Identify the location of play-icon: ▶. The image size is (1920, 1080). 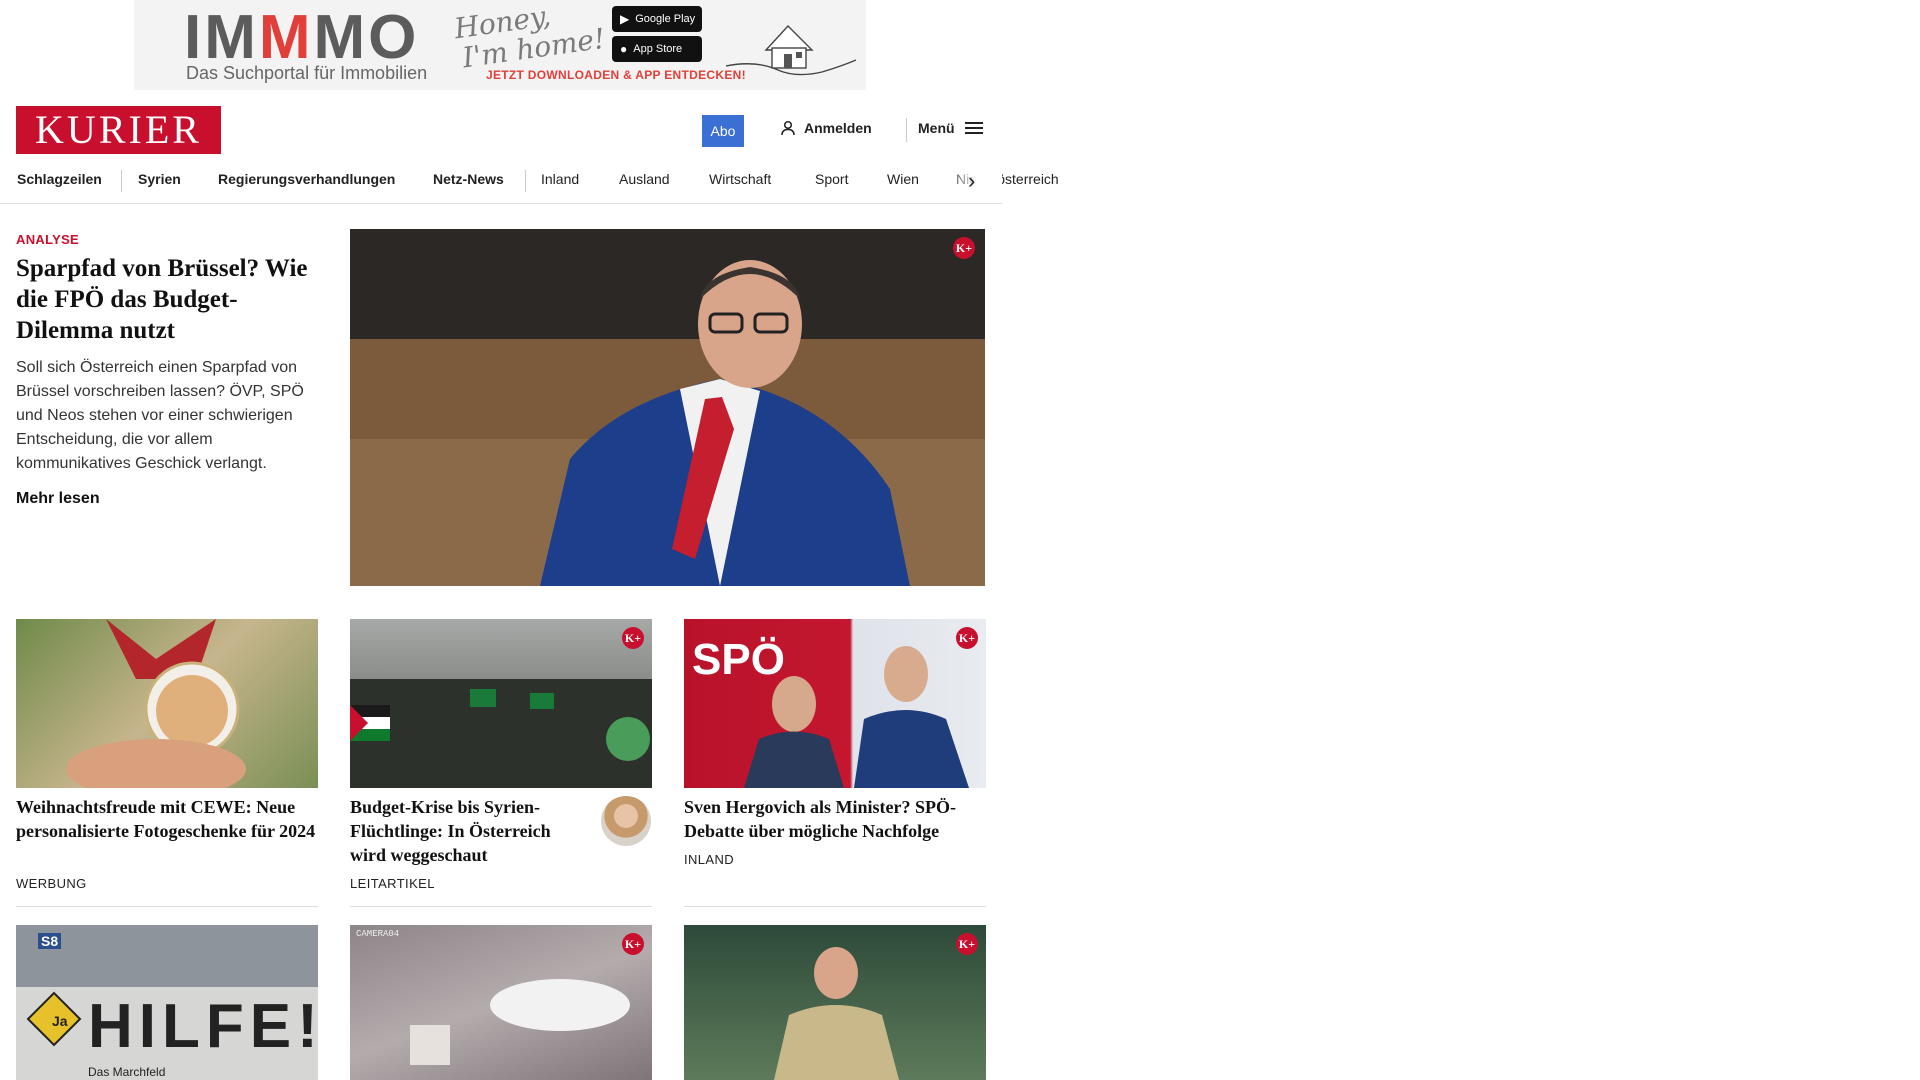
(625, 19).